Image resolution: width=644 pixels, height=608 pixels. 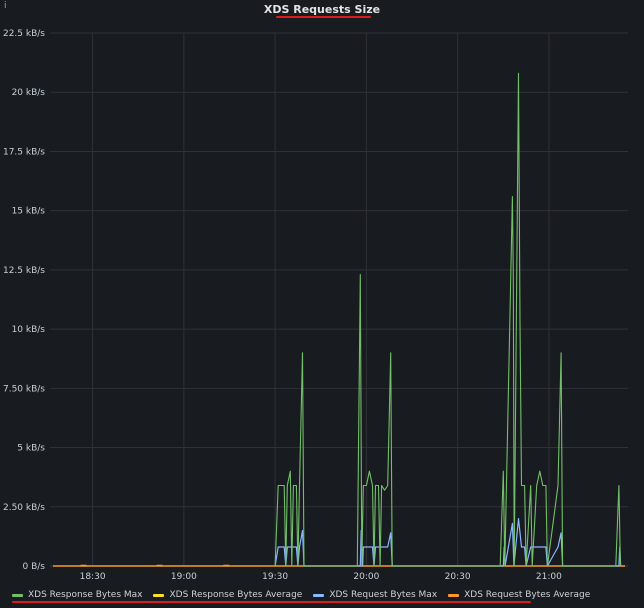 What do you see at coordinates (29, 330) in the screenshot?
I see `y-tick-label: 10 kB/s` at bounding box center [29, 330].